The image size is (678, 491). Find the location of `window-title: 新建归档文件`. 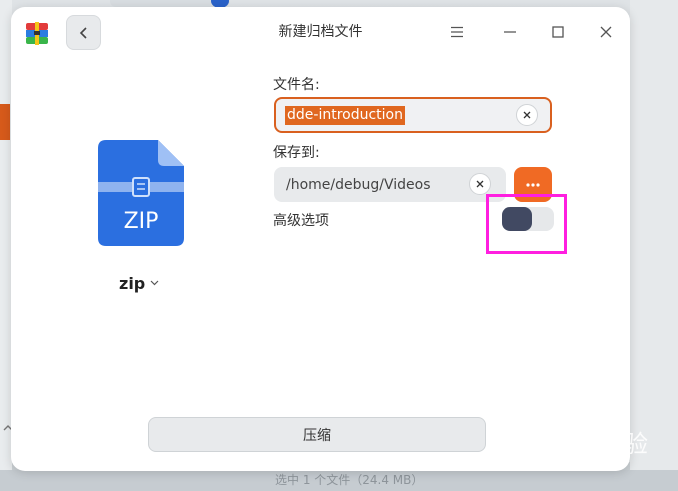

window-title: 新建归档文件 is located at coordinates (320, 32).